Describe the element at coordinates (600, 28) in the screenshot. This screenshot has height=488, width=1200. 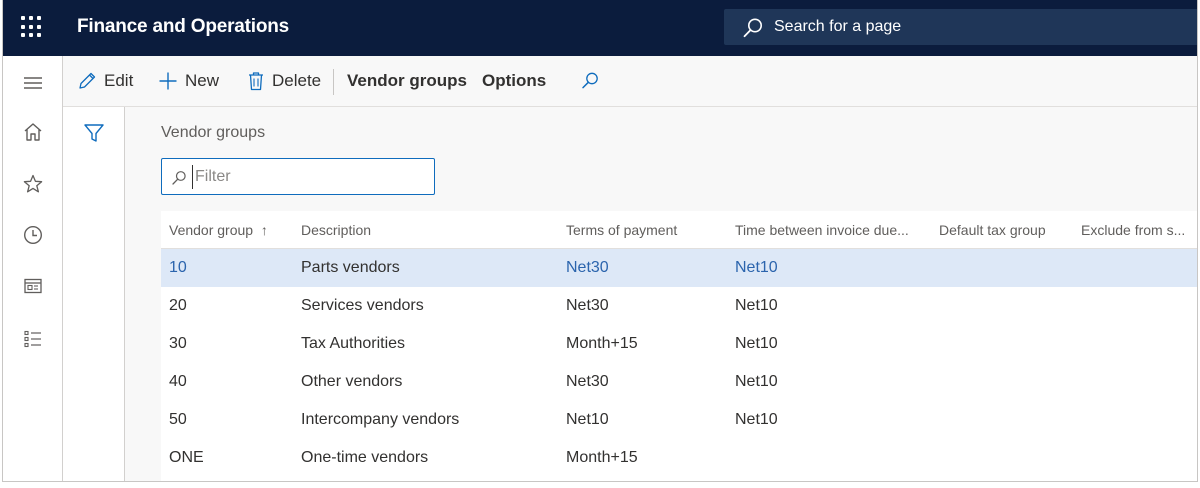
I see `top-bar: Finance and Operations Search for a page` at that location.